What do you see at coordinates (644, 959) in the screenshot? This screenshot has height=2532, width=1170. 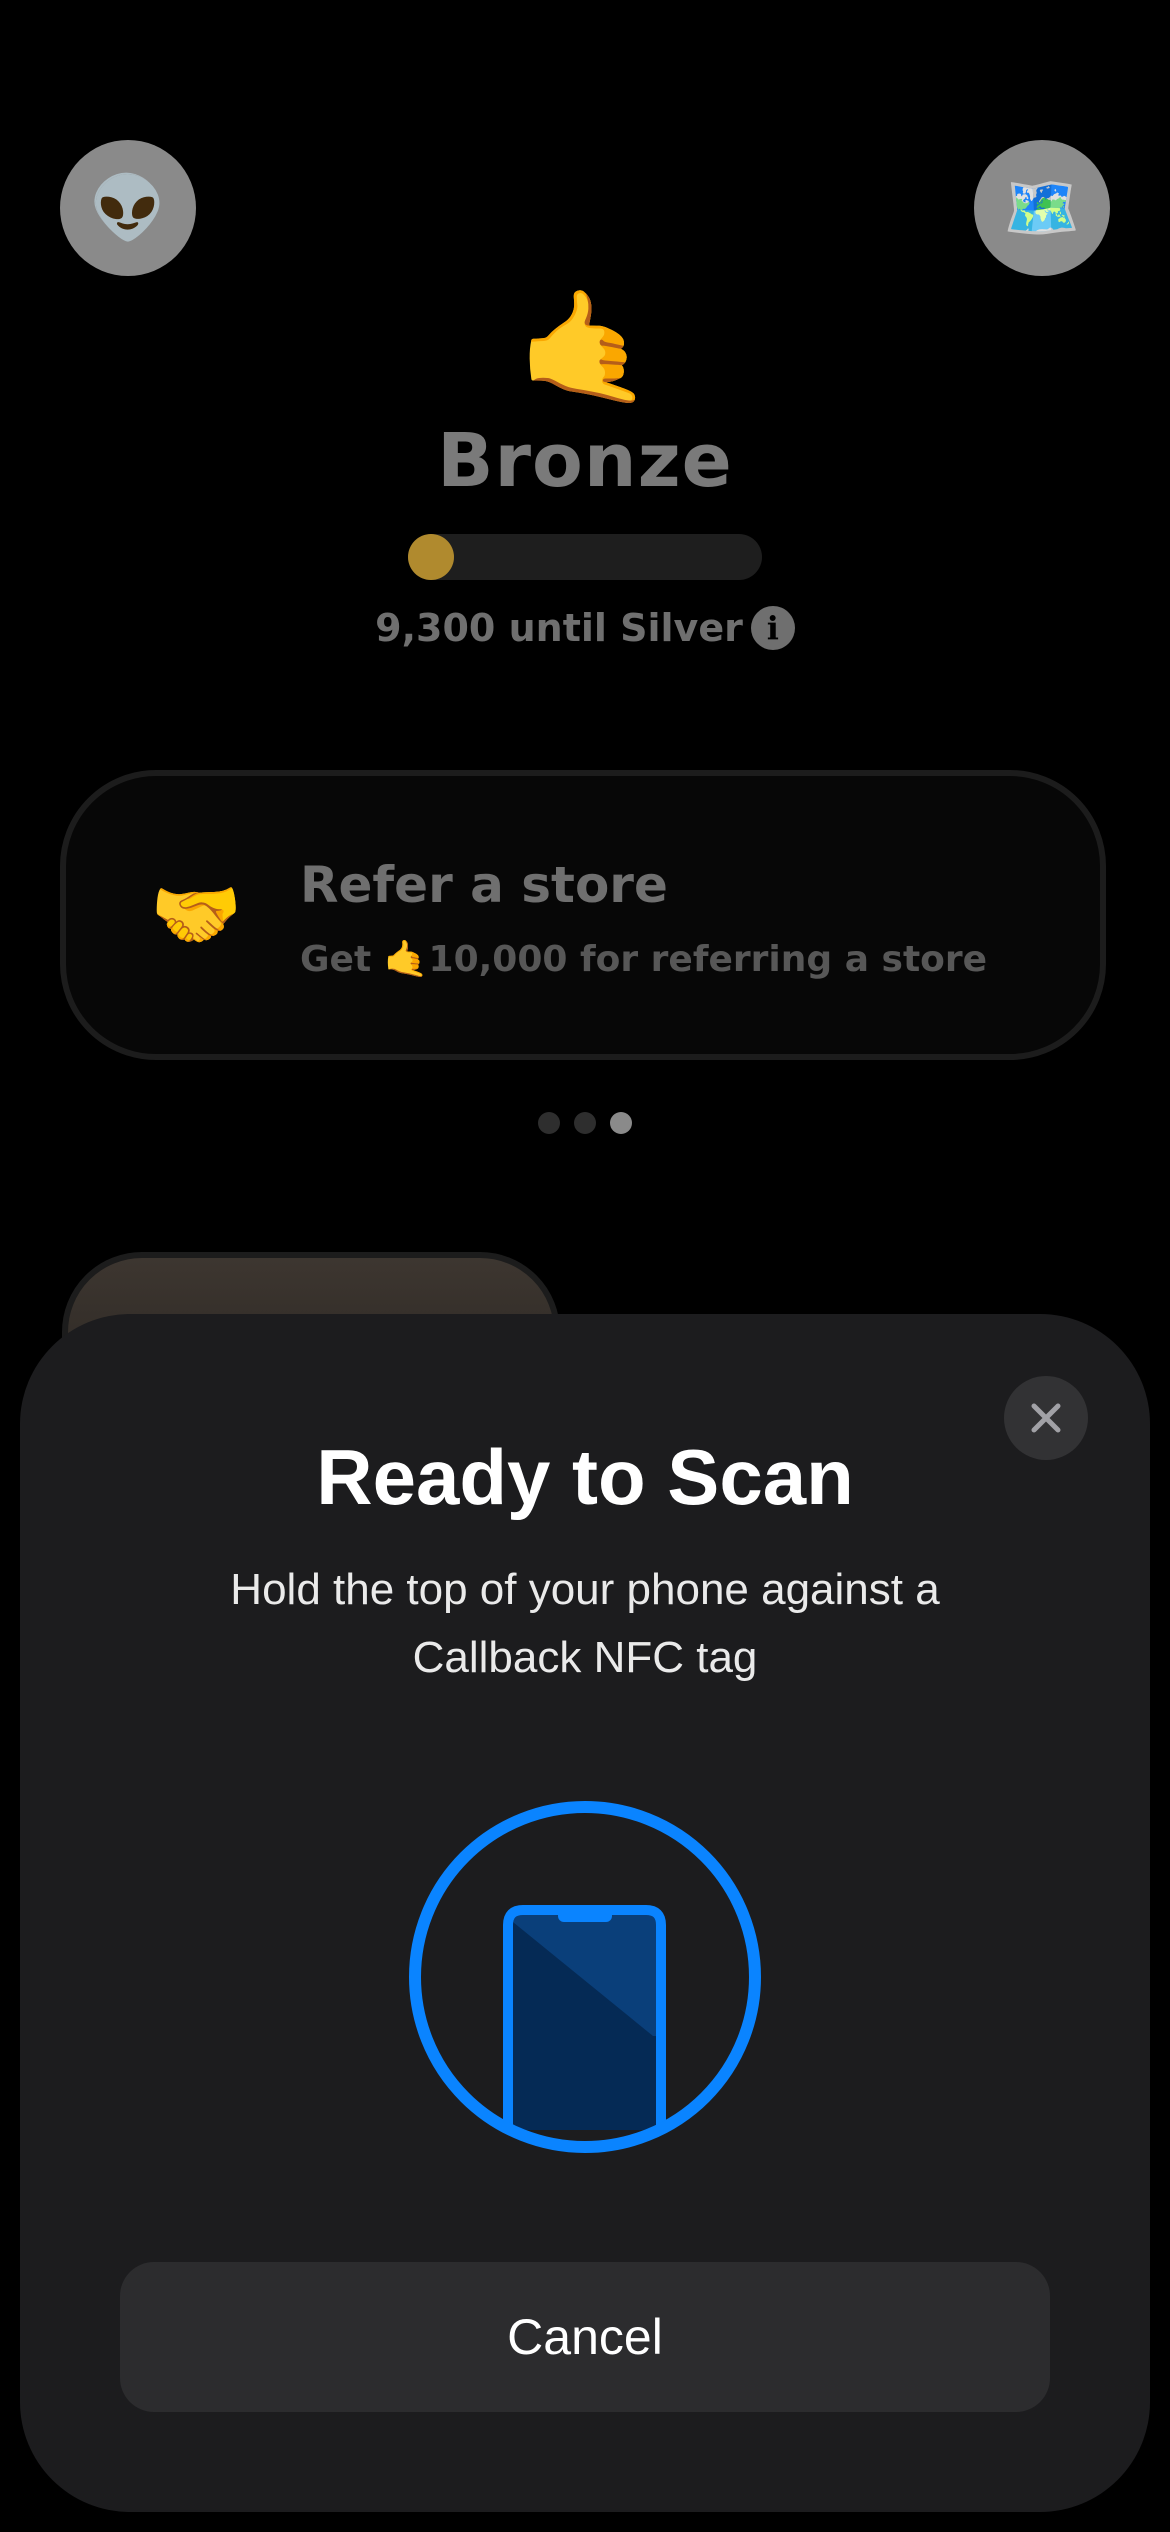 I see `refer-card-subtitle: Get 🤙10,000 for referring a store` at bounding box center [644, 959].